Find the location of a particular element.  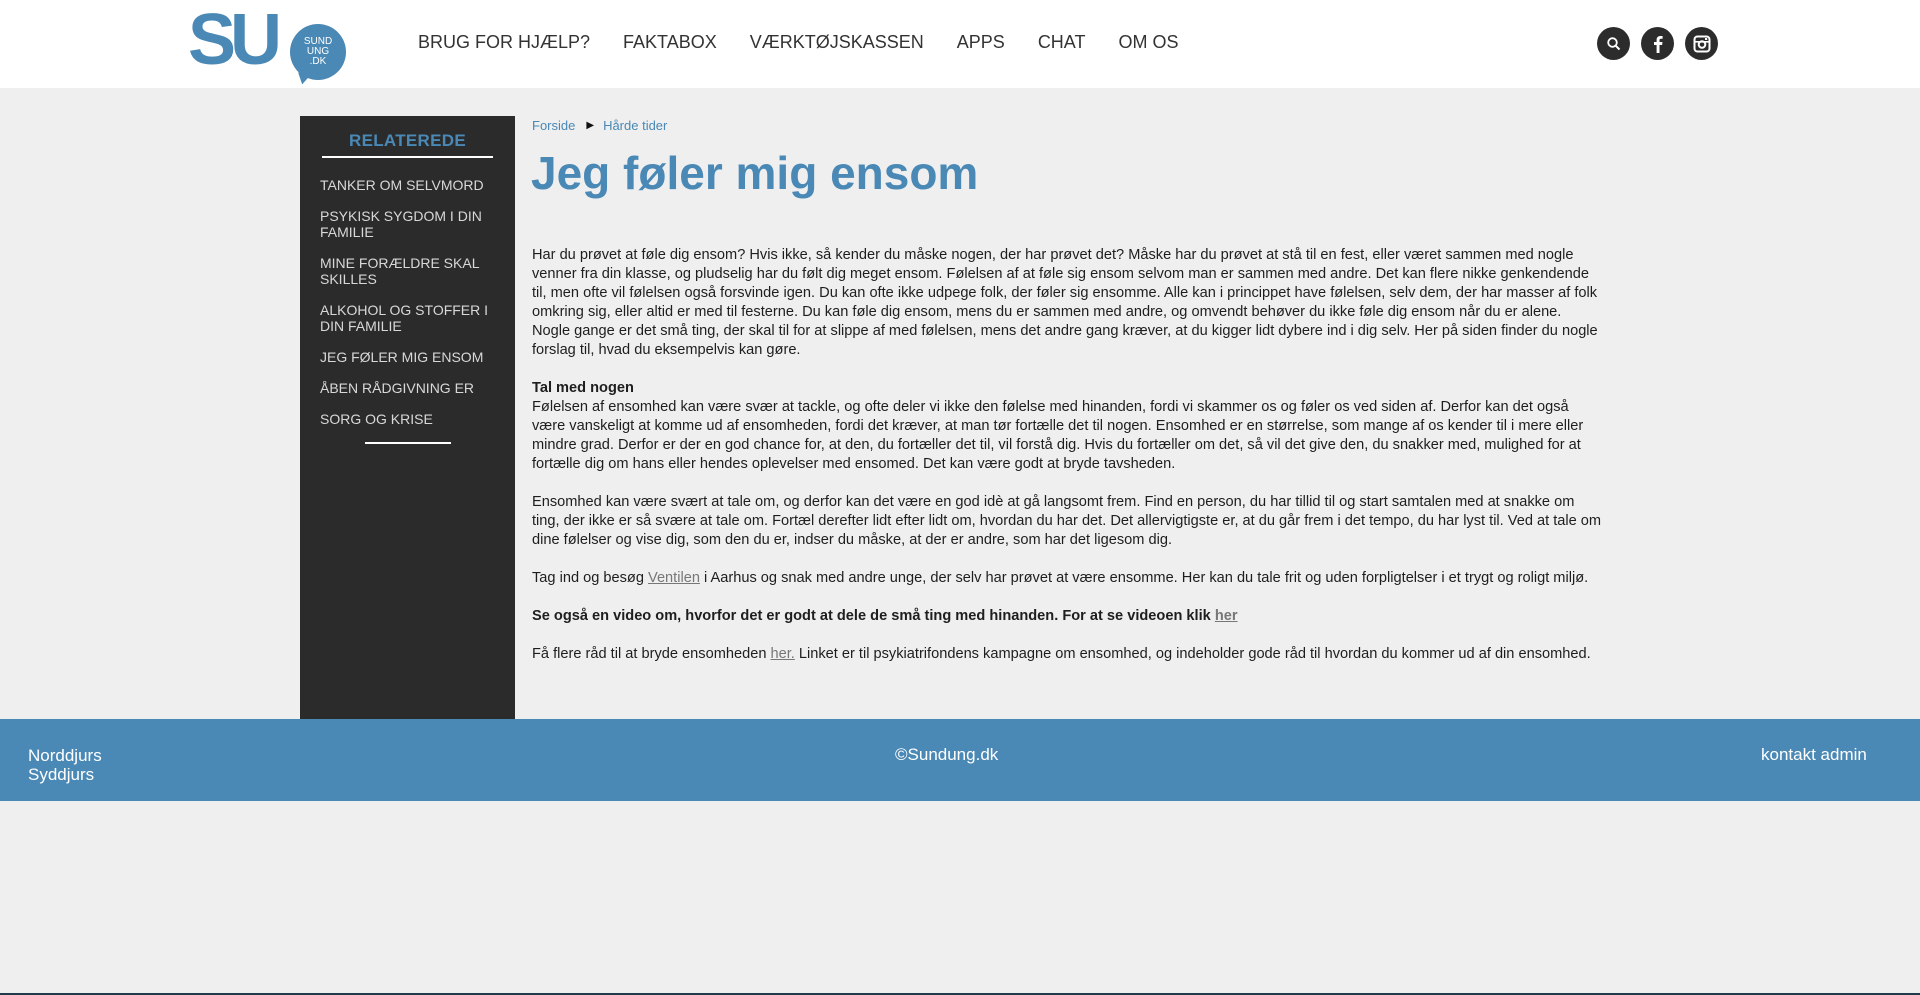

sidebar-item-jeg-foeler-mig-ensom: JEG FØLER MIG ENSOM is located at coordinates (412, 357).